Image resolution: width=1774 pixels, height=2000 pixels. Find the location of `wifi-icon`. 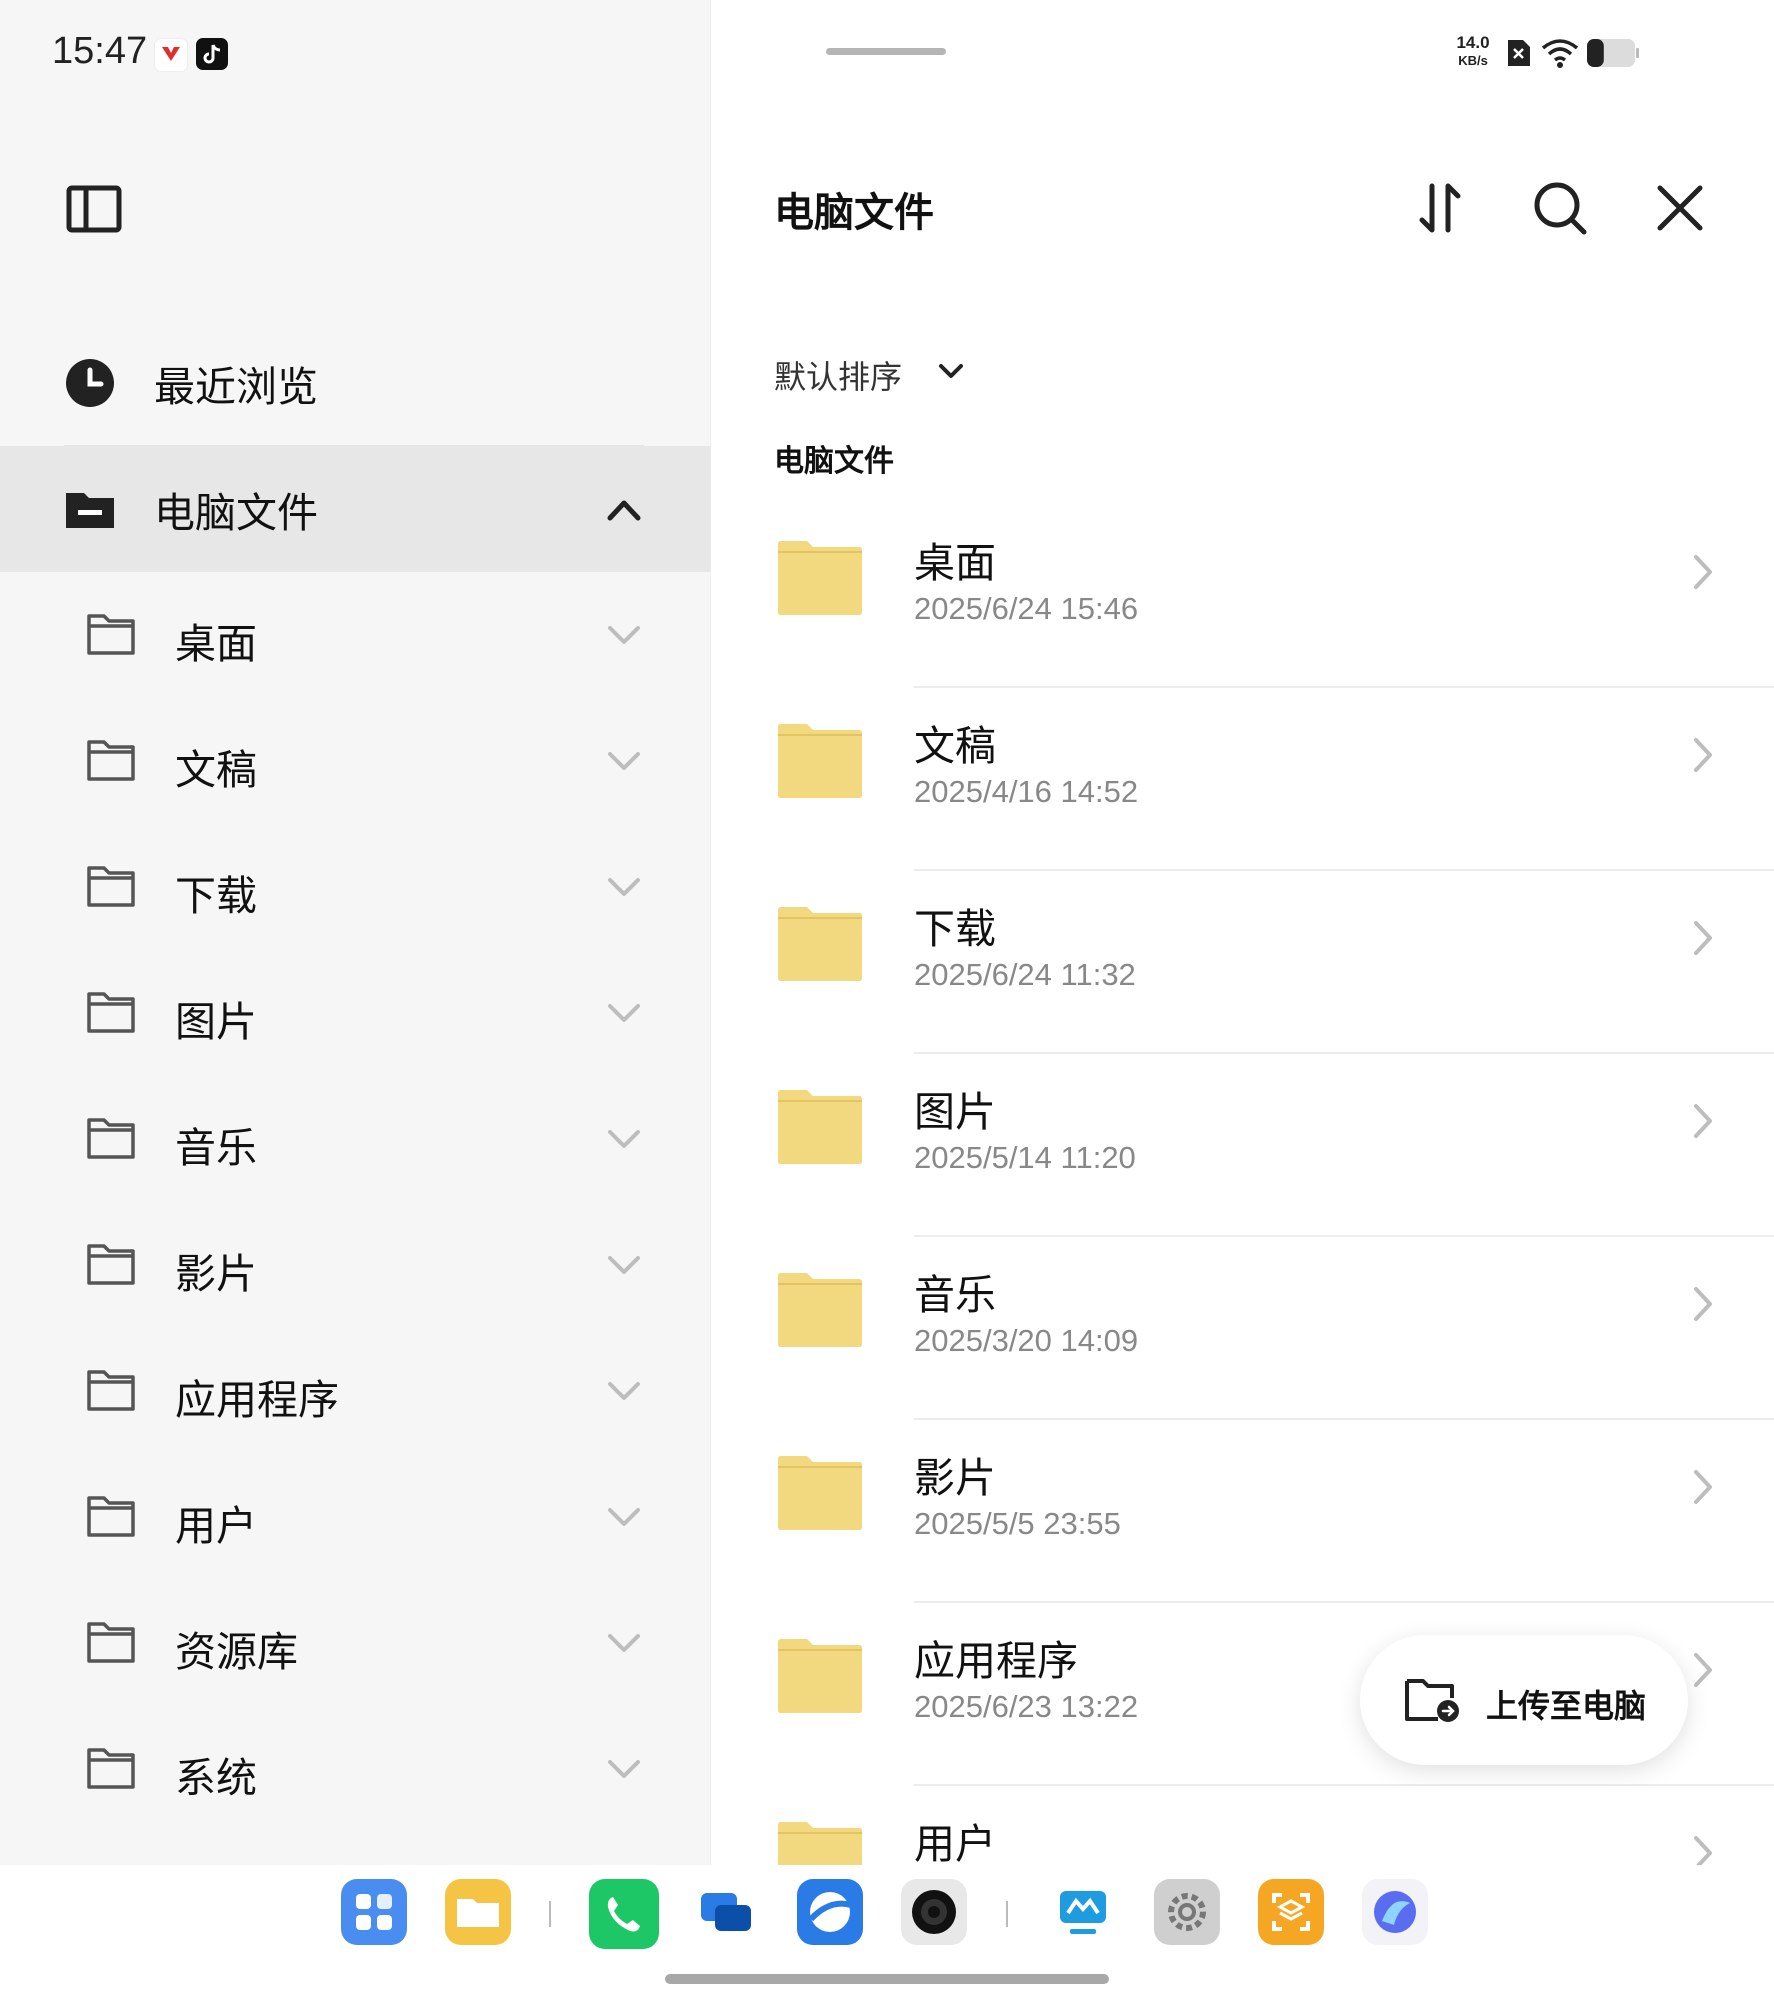

wifi-icon is located at coordinates (1560, 53).